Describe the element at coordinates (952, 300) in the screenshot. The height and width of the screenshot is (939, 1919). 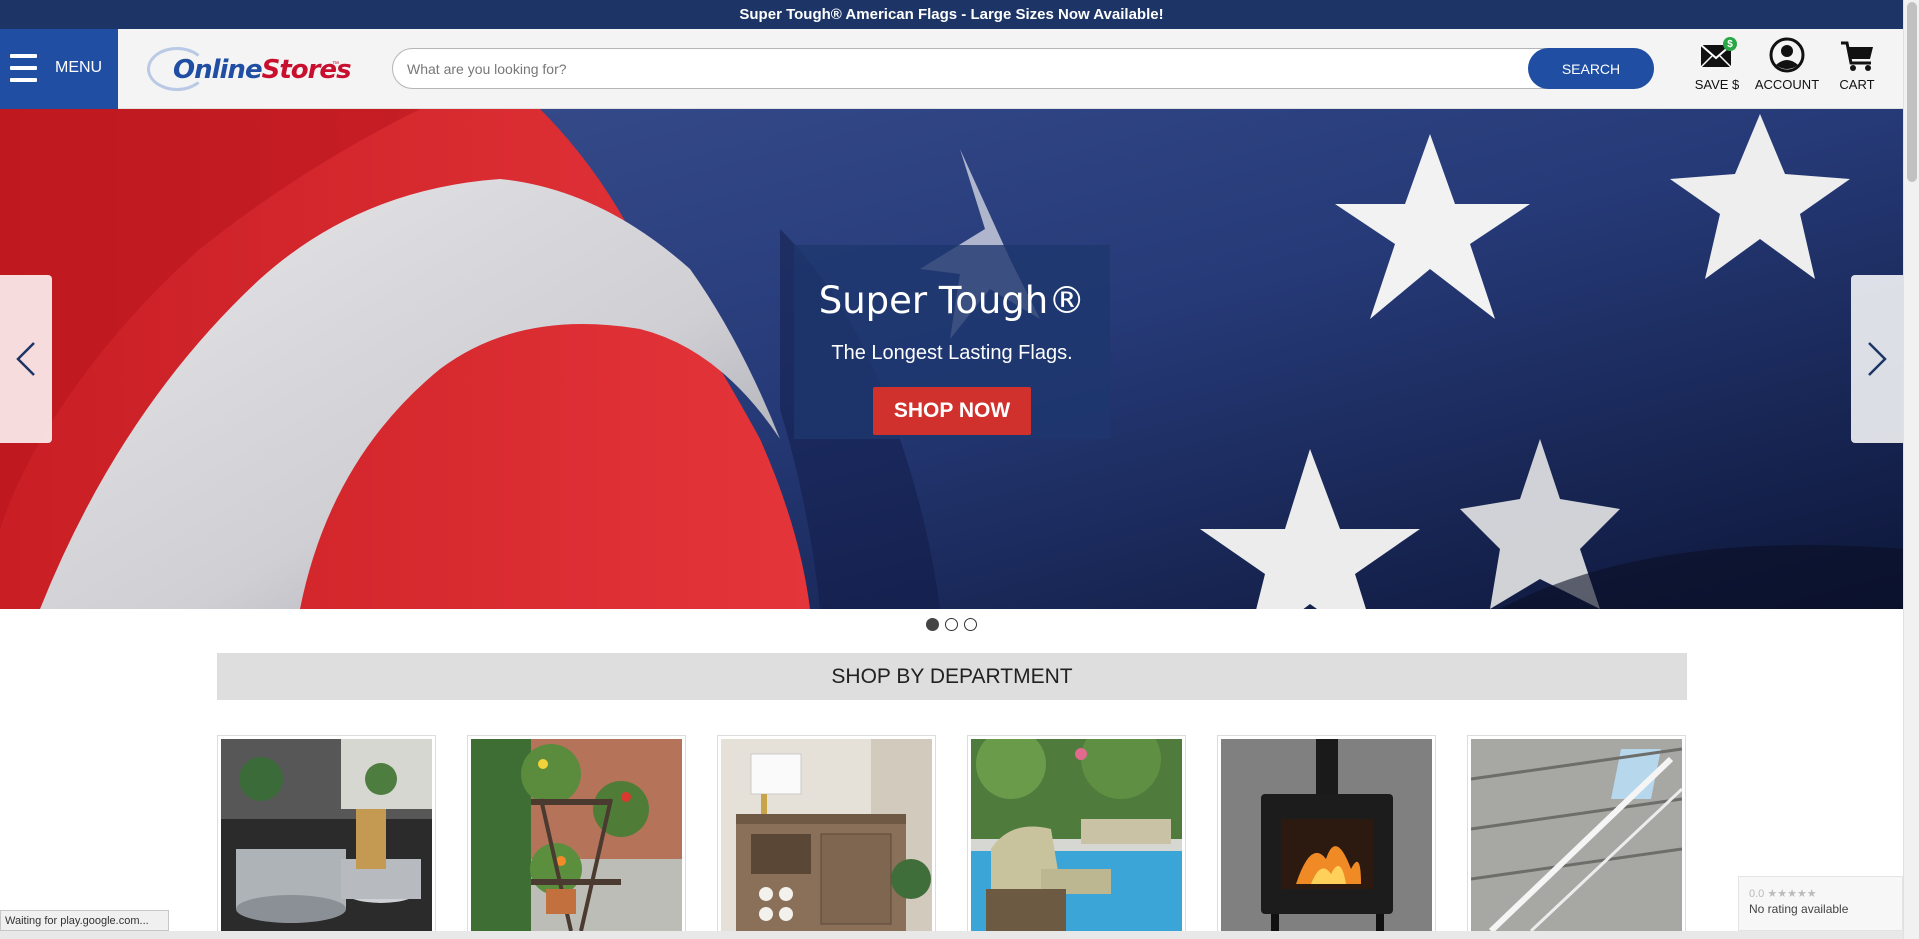
I see `hero-title: Super Tough®` at that location.